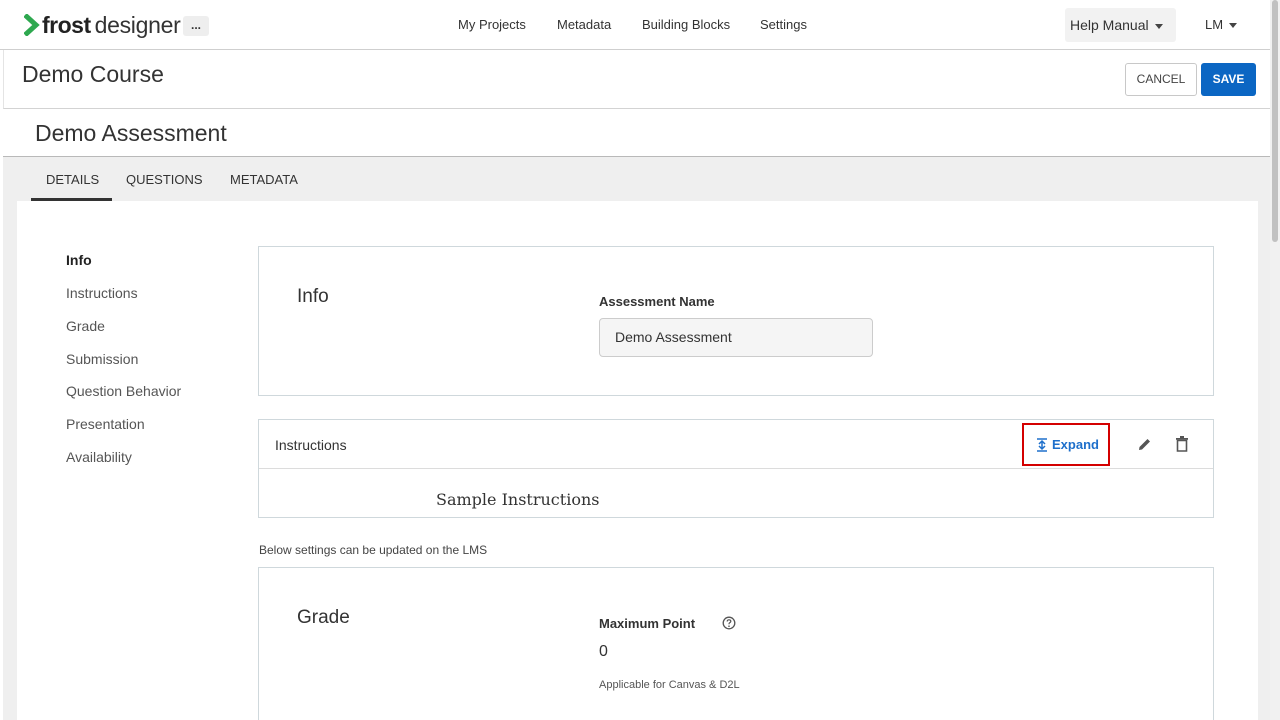 The width and height of the screenshot is (1280, 720). Describe the element at coordinates (313, 296) in the screenshot. I see `info-heading: Info` at that location.